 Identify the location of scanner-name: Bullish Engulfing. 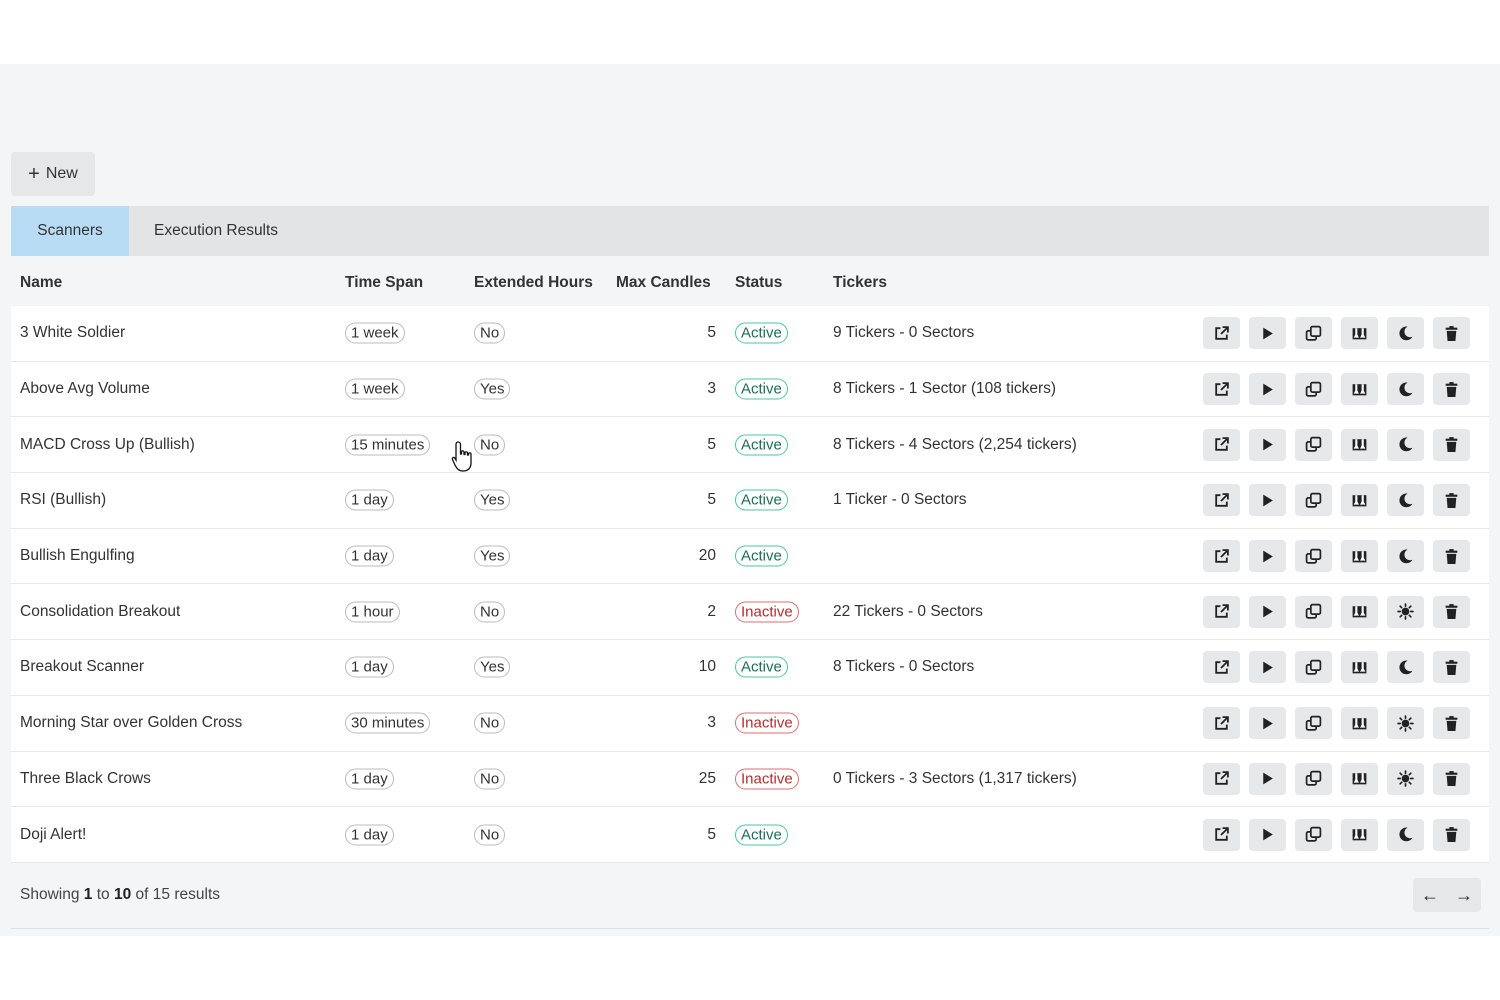
(77, 556).